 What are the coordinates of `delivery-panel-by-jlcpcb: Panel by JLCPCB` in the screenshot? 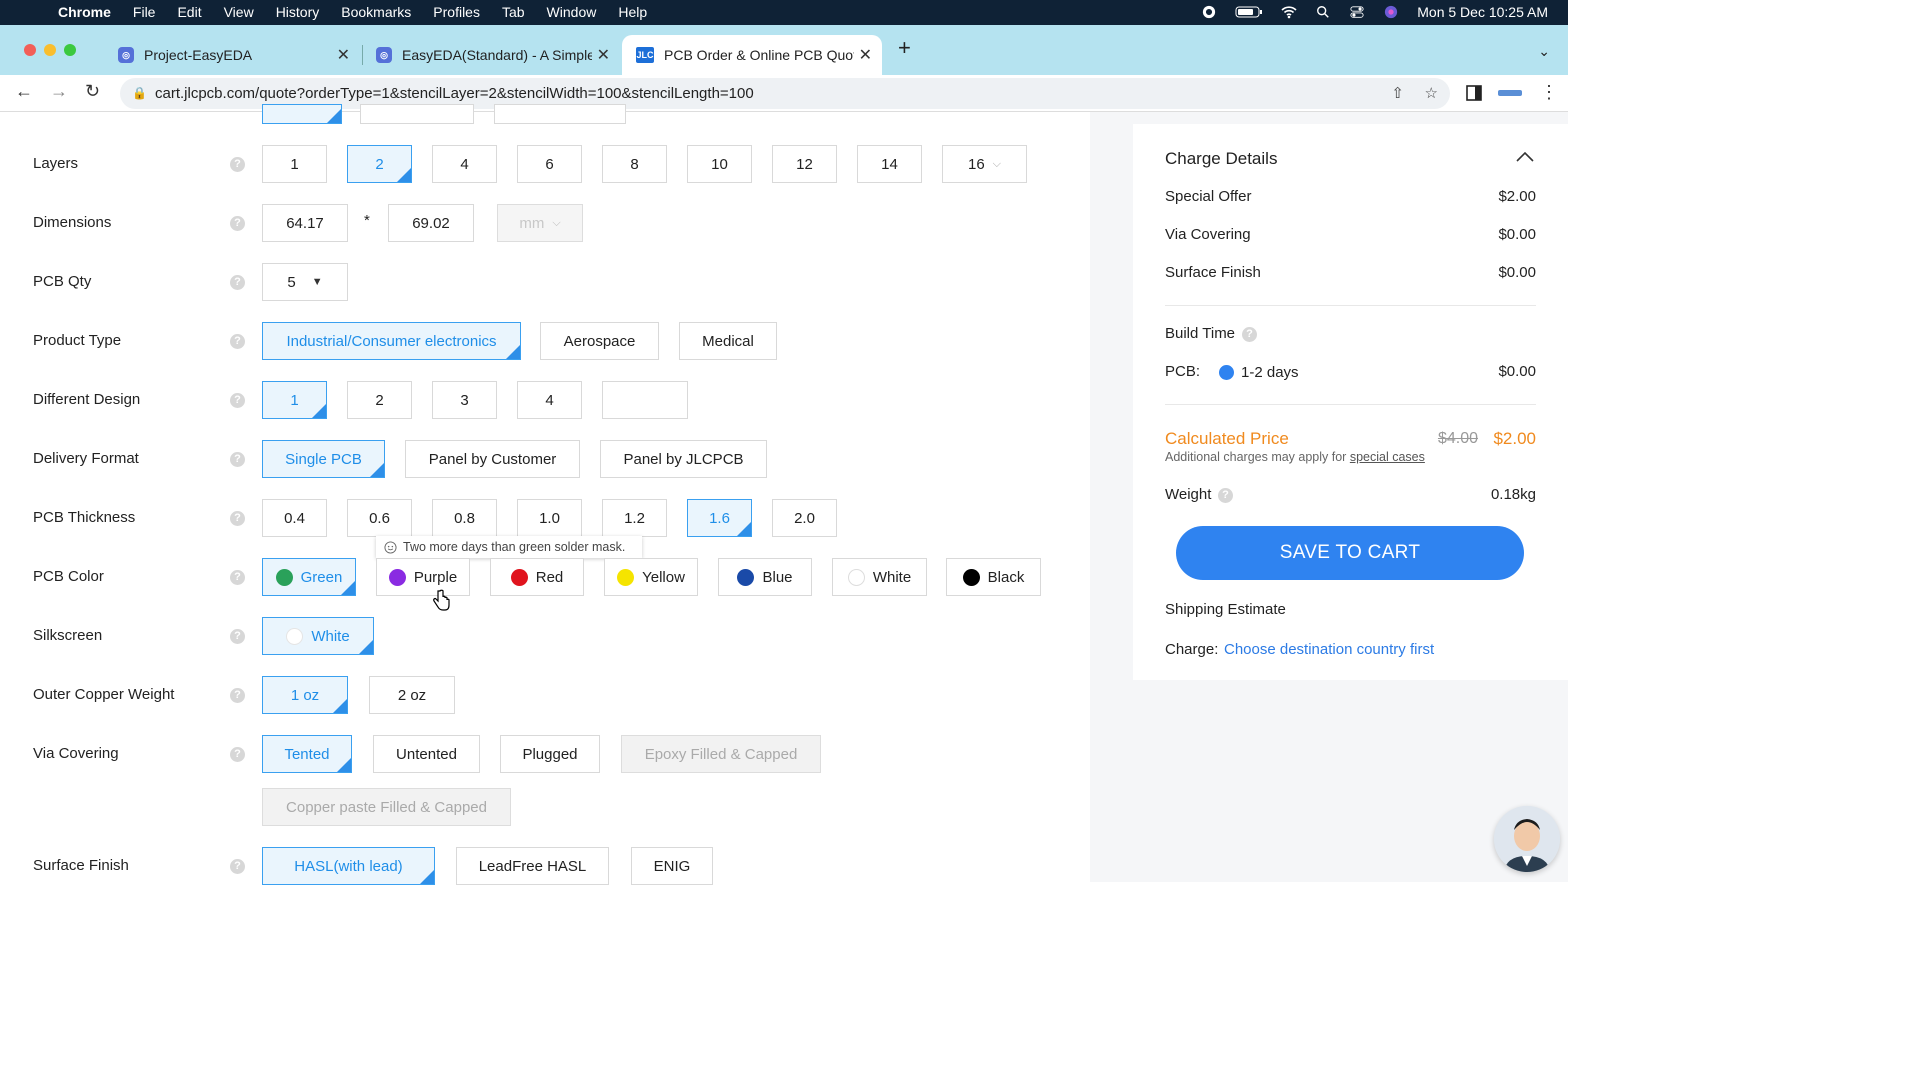 It's located at (683, 459).